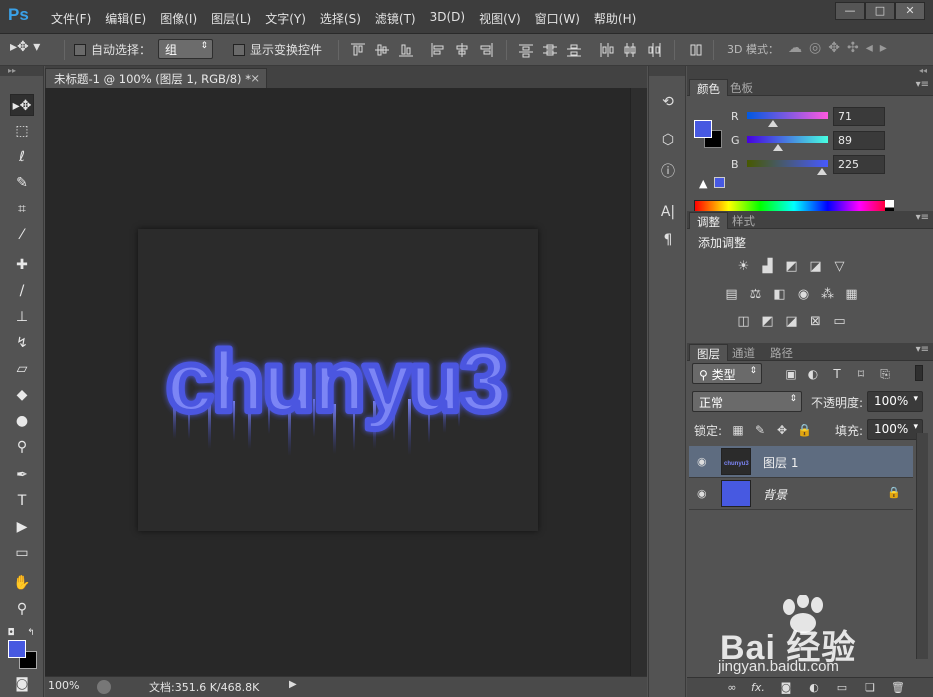 This screenshot has height=697, width=933. What do you see at coordinates (801, 462) in the screenshot?
I see `layer-row-layer1: ◉ chunyu3 图层 1` at bounding box center [801, 462].